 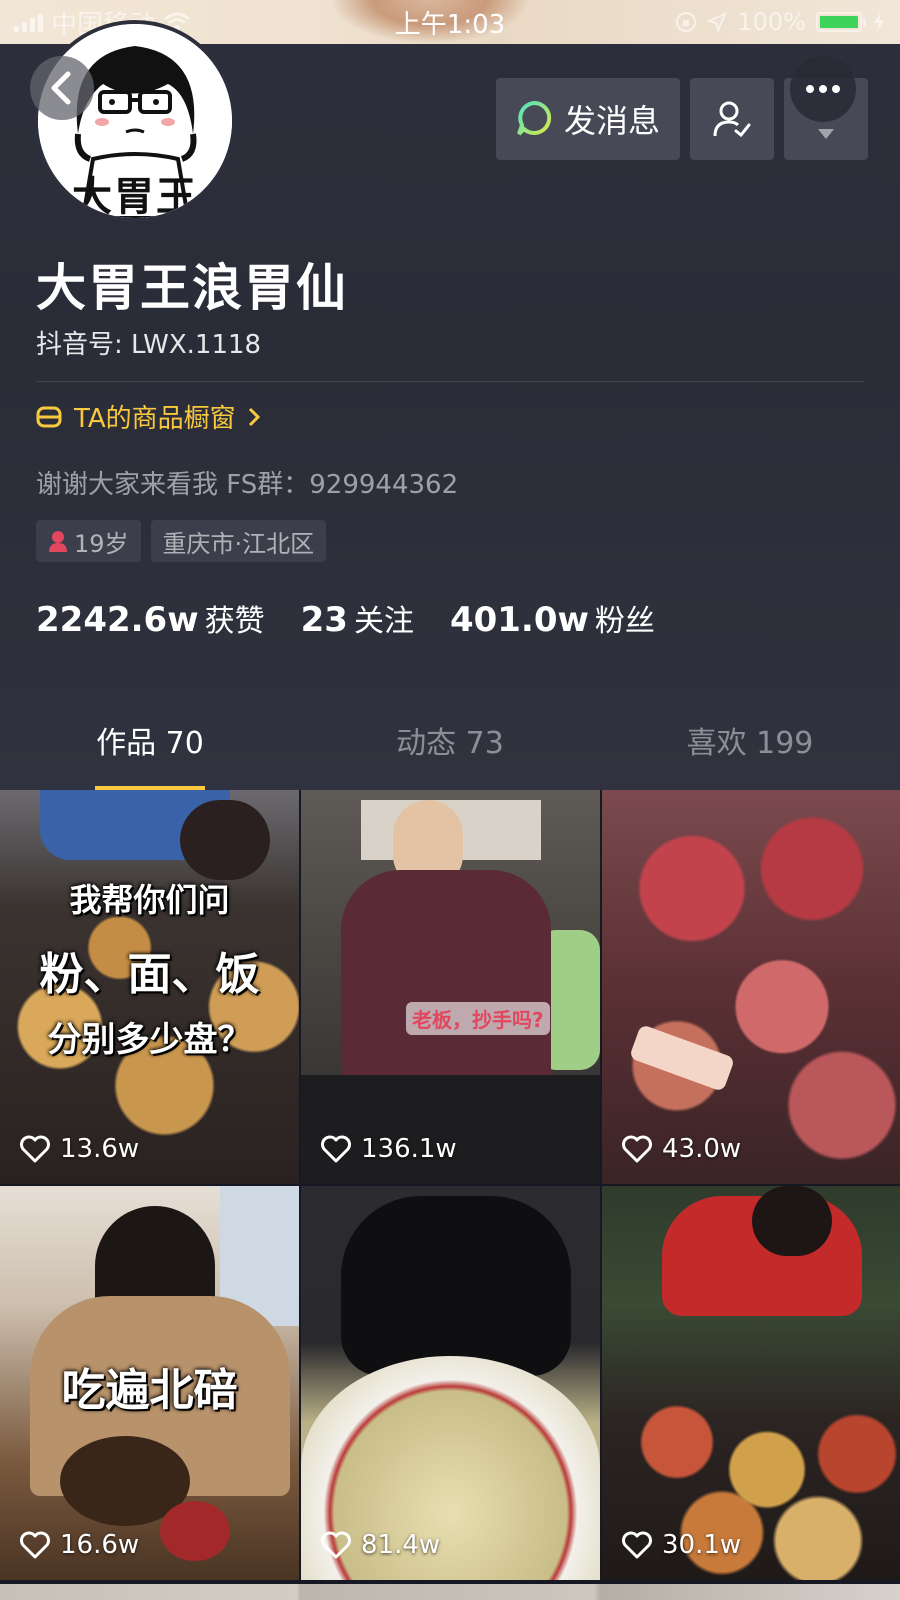 I want to click on video-overlay-text: 吃遍北碚, so click(x=149, y=1390).